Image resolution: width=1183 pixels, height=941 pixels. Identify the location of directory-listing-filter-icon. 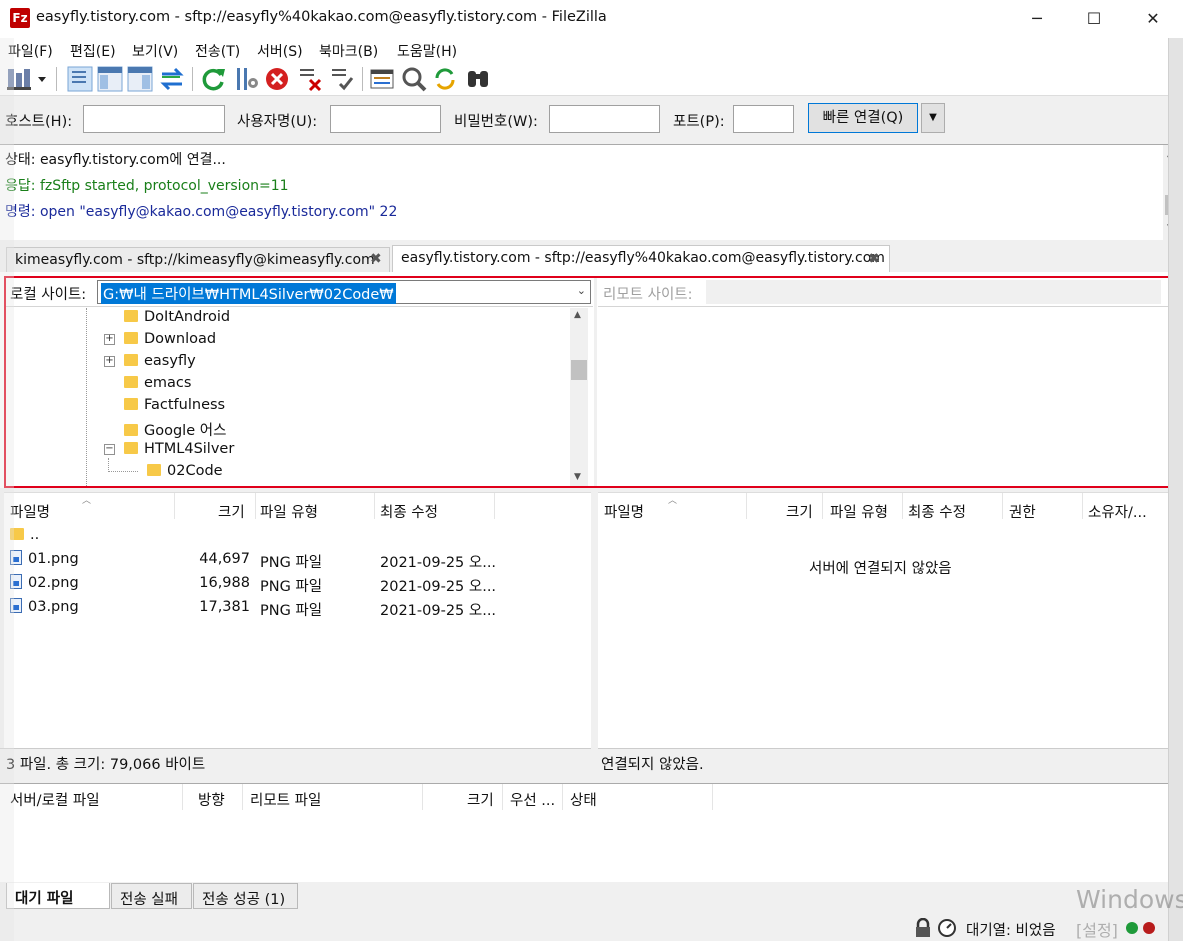
(382, 79).